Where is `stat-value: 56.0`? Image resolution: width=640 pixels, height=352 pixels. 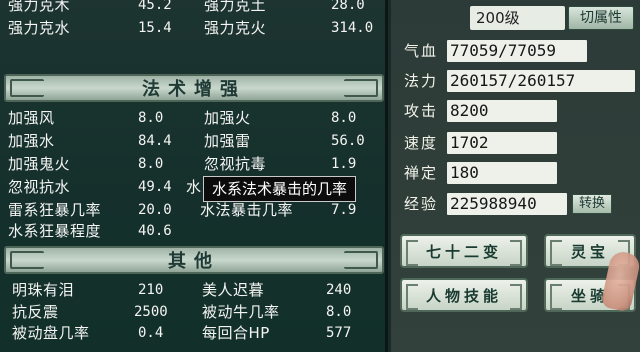
stat-value: 56.0 is located at coordinates (348, 141).